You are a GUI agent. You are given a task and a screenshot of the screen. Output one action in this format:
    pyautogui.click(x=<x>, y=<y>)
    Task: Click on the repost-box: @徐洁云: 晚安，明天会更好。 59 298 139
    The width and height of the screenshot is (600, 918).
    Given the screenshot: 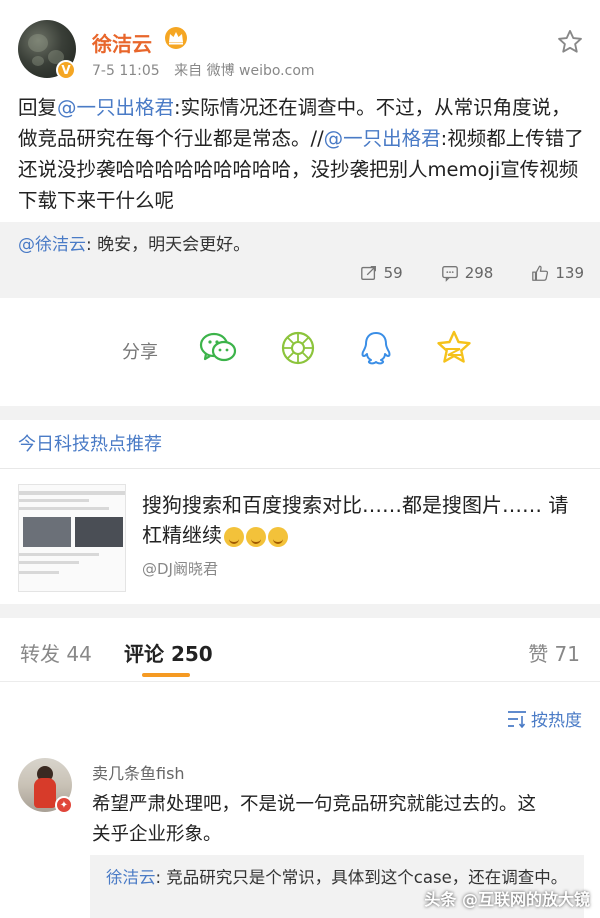 What is the action you would take?
    pyautogui.click(x=300, y=260)
    